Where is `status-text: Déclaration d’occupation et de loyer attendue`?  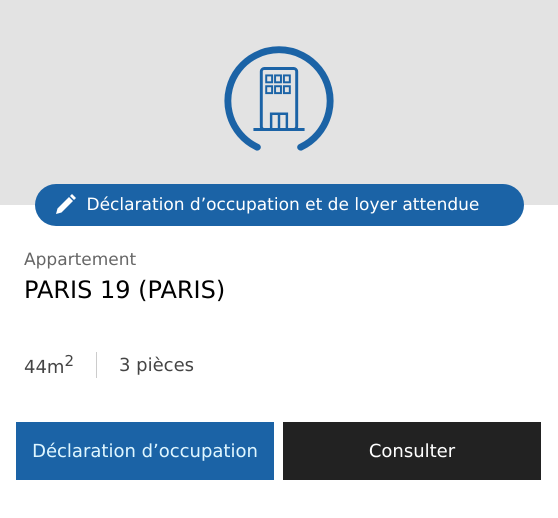
status-text: Déclaration d’occupation et de loyer attendue is located at coordinates (283, 205).